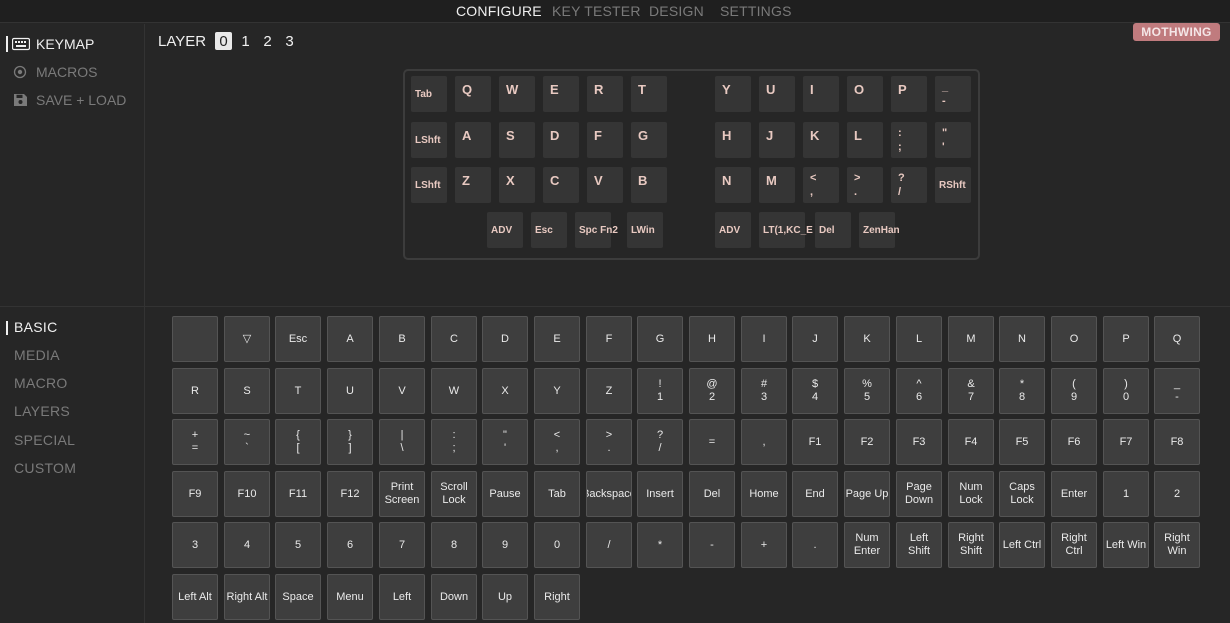  What do you see at coordinates (1022, 494) in the screenshot?
I see `palette-key: Caps Lock` at bounding box center [1022, 494].